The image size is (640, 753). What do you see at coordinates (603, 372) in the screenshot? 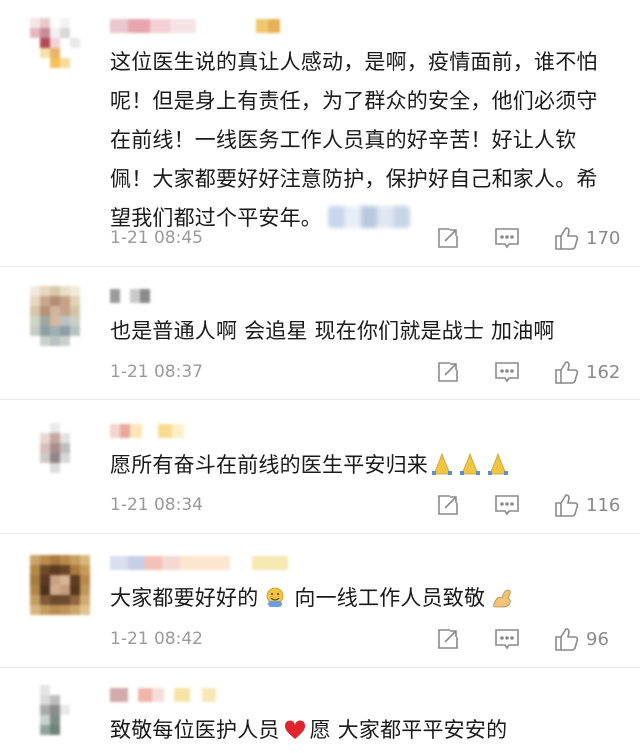
I see `like-count: 162` at bounding box center [603, 372].